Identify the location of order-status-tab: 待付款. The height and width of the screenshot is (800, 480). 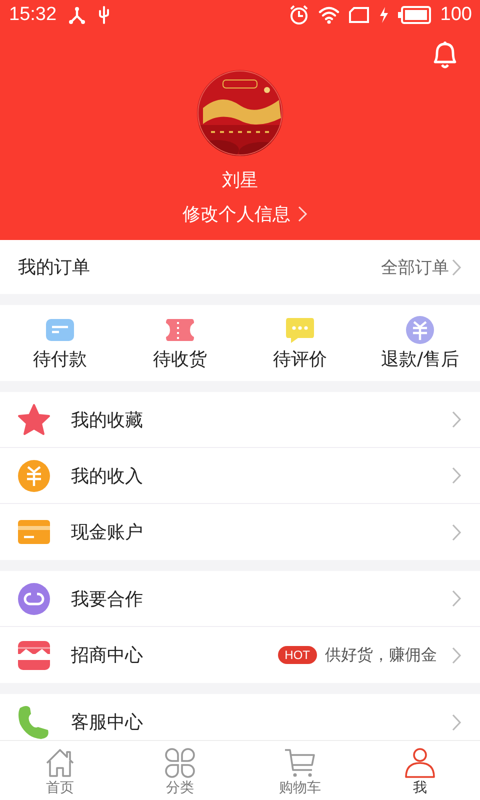
(60, 343).